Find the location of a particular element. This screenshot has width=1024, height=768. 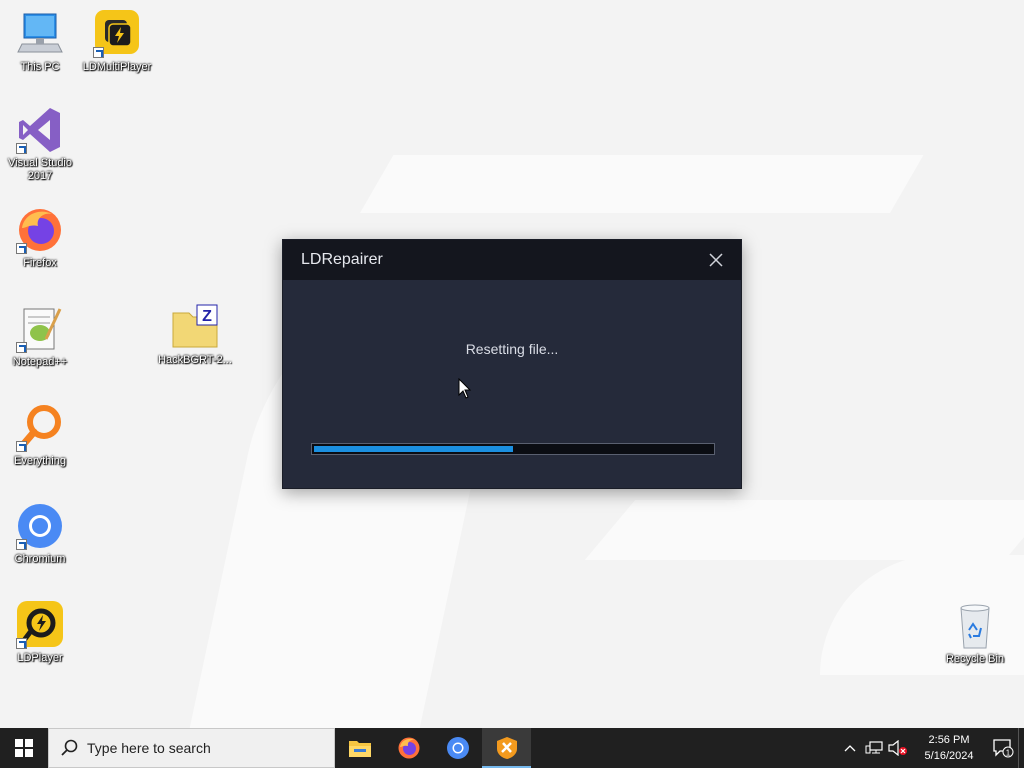

show-desktop-button is located at coordinates (1021, 748).